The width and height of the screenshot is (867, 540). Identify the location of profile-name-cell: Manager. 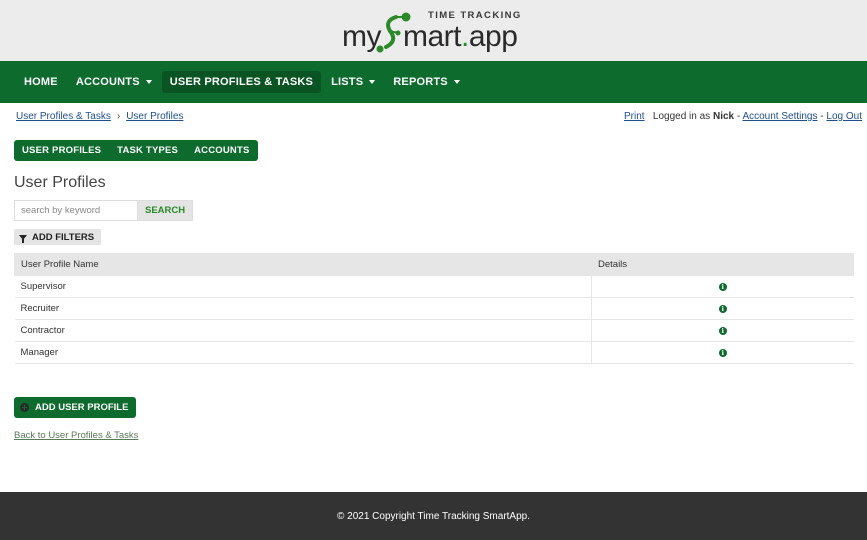
(303, 352).